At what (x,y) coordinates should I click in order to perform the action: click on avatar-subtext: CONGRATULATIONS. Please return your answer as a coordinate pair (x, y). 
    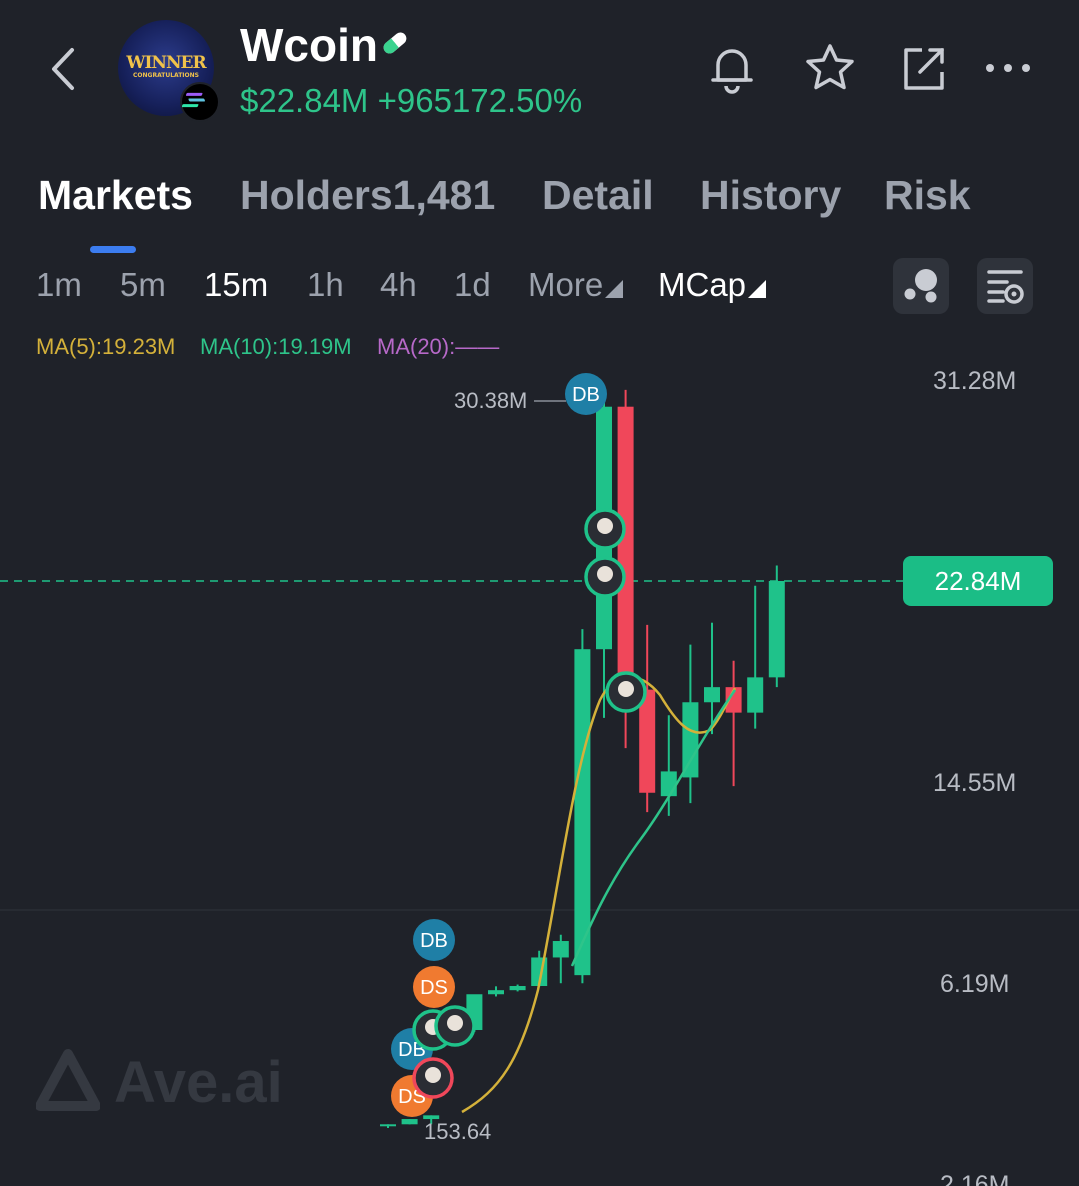
    Looking at the image, I should click on (166, 75).